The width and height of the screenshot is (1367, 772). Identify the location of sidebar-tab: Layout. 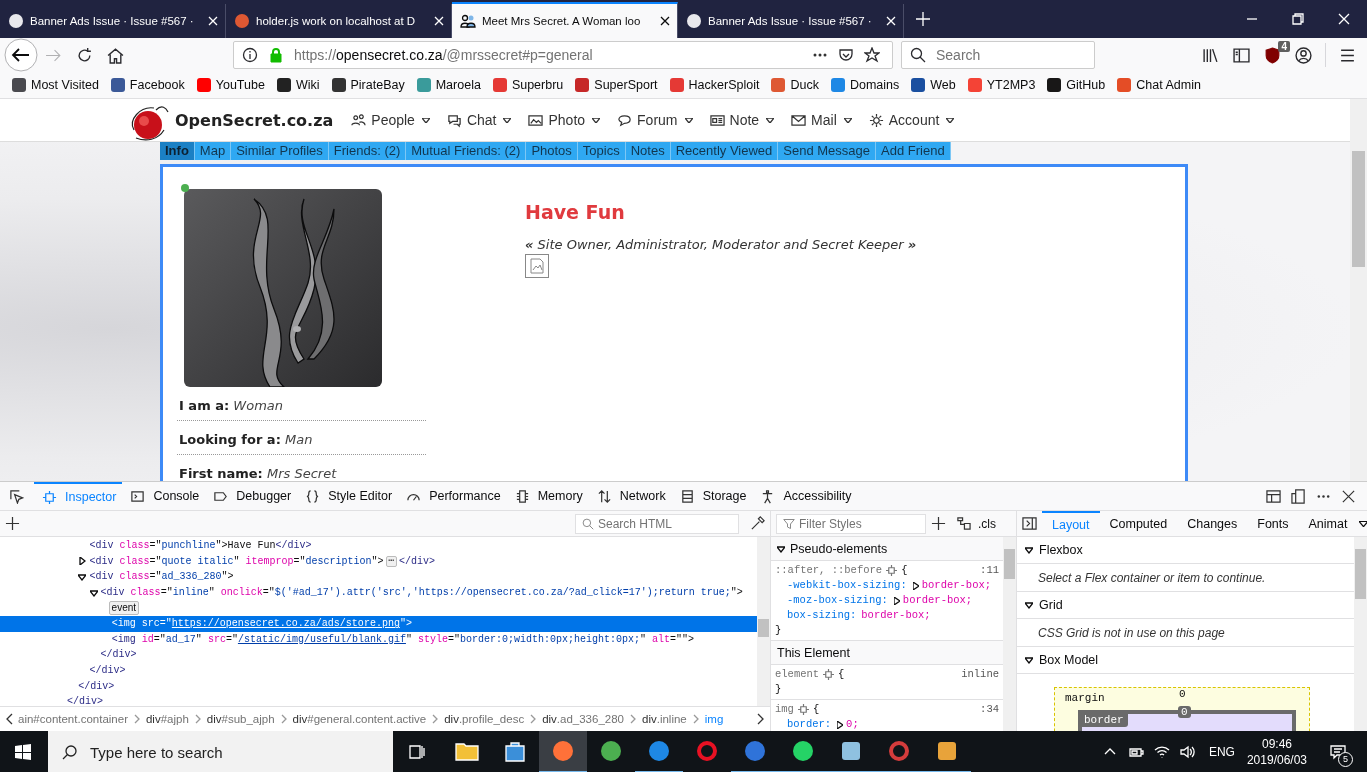
(1071, 523).